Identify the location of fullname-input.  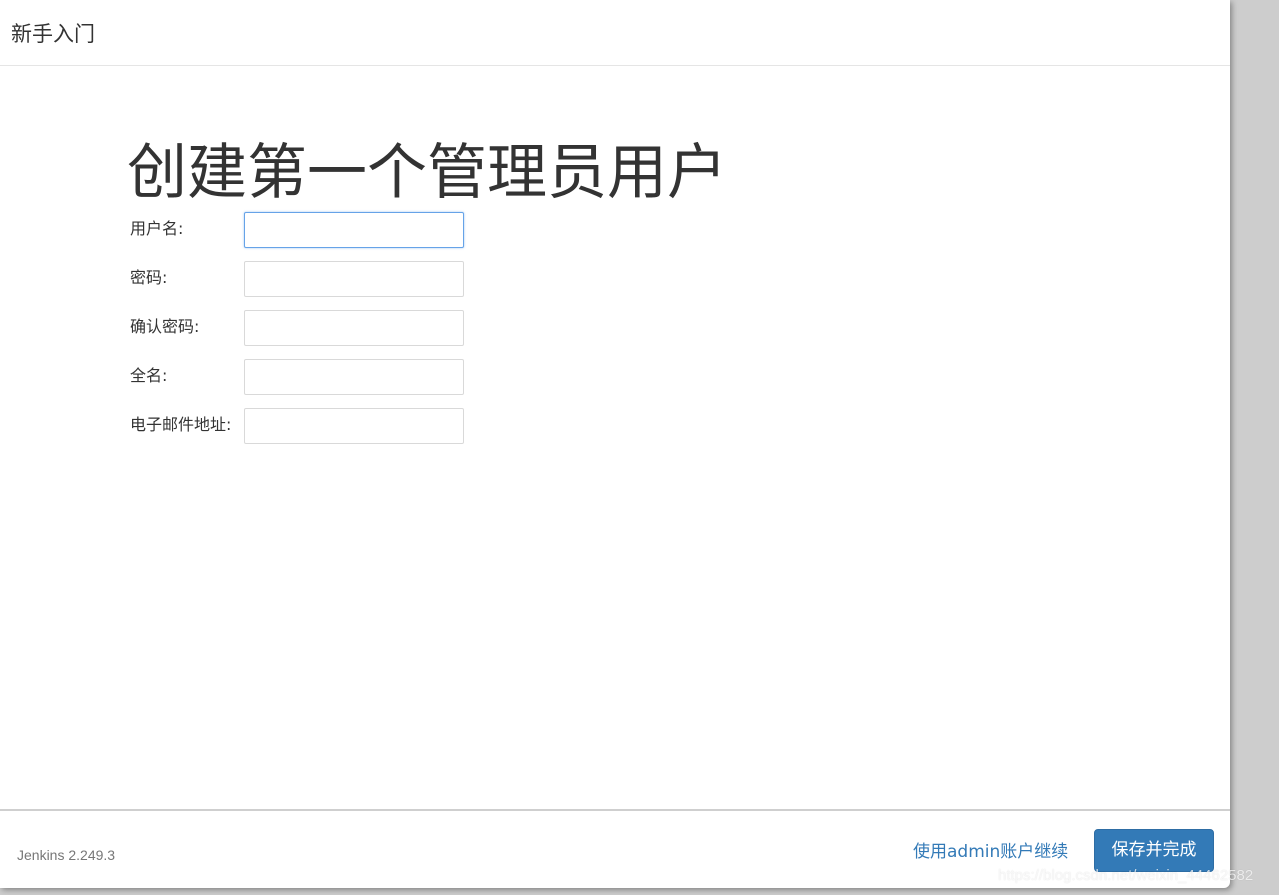
(354, 377).